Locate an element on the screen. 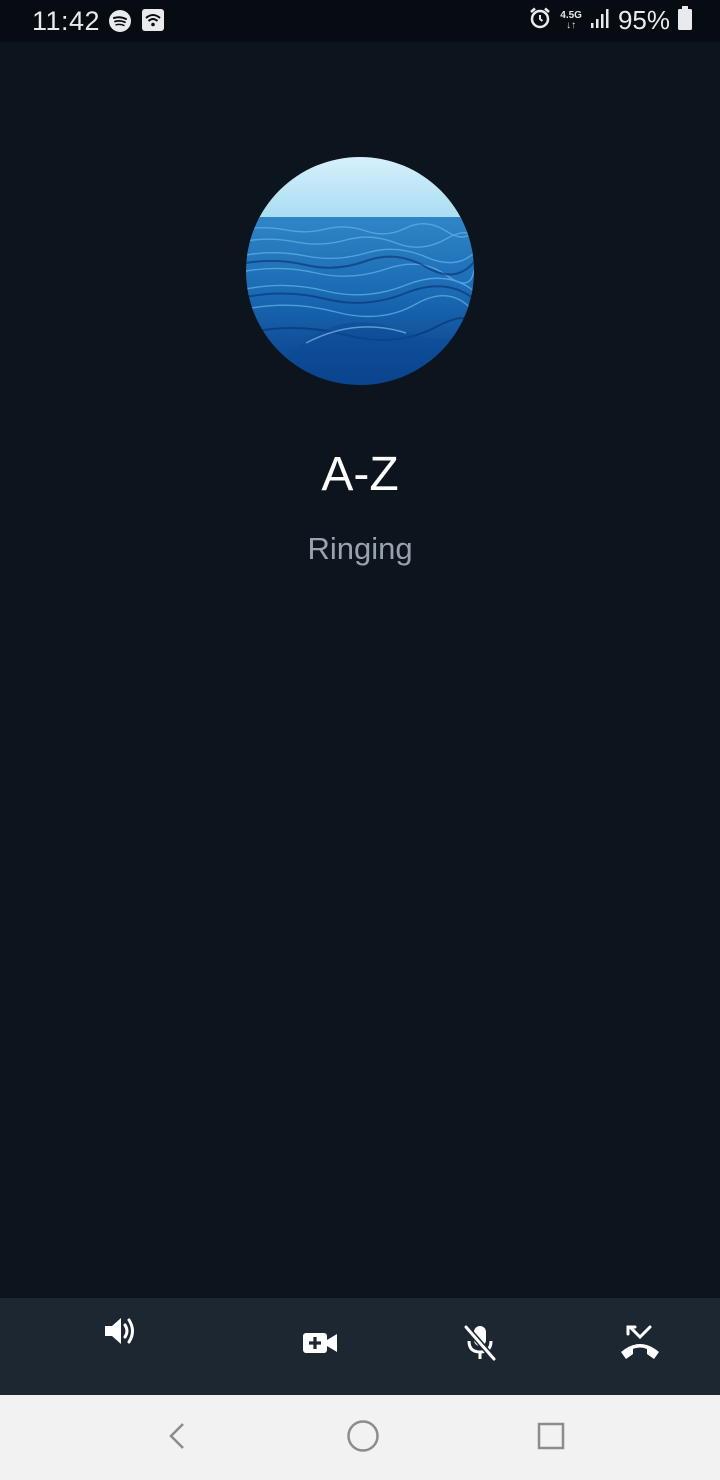  speaker-button is located at coordinates (120, 1333).